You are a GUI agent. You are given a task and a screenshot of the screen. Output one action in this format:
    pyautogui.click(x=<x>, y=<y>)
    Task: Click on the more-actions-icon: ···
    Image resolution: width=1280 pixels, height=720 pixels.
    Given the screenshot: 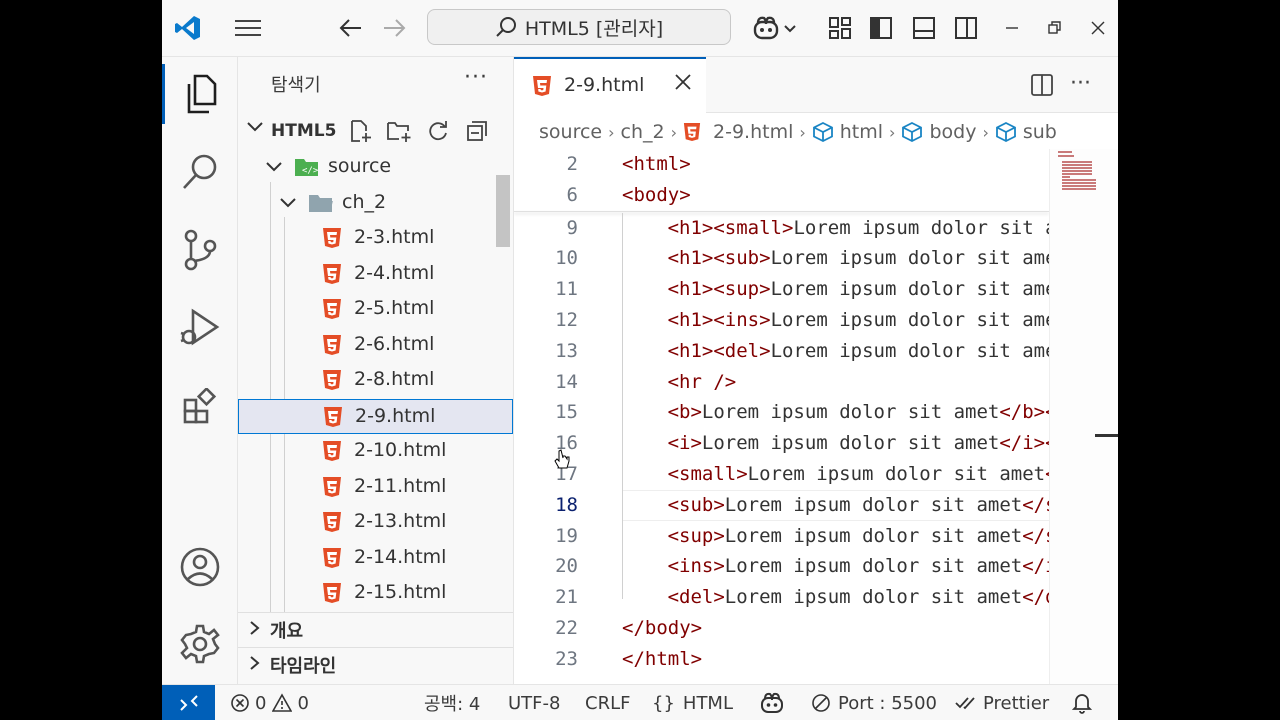 What is the action you would take?
    pyautogui.click(x=476, y=77)
    